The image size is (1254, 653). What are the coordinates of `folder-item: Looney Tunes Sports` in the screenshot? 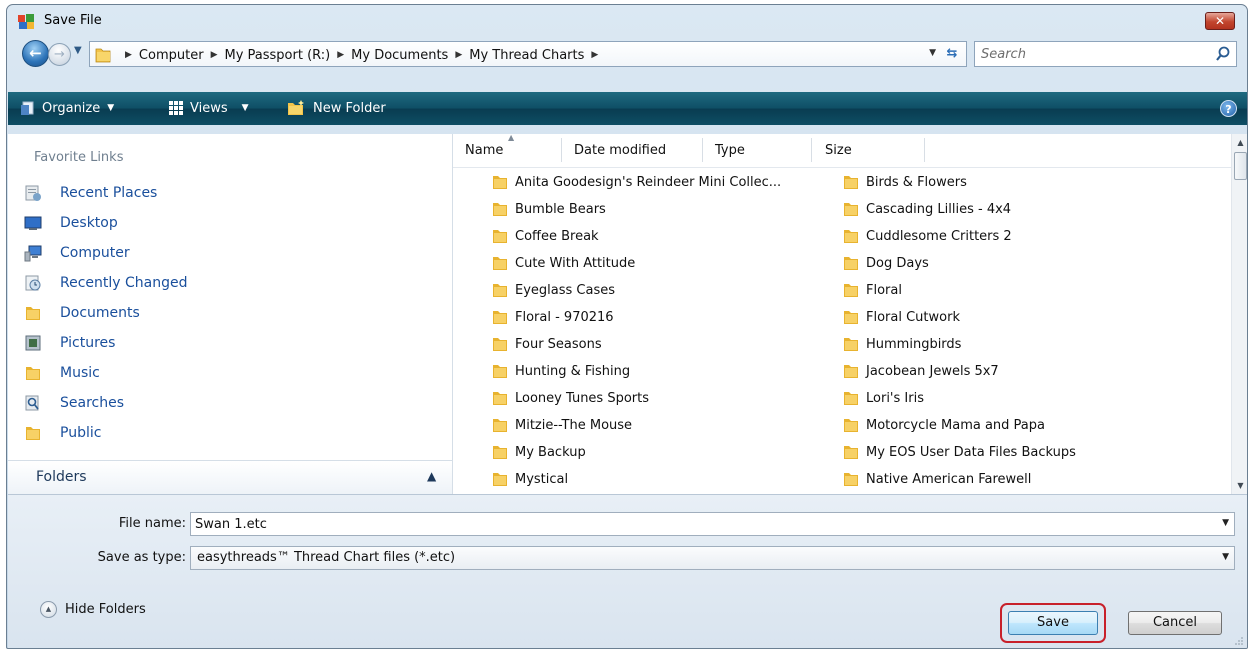 It's located at (570, 398).